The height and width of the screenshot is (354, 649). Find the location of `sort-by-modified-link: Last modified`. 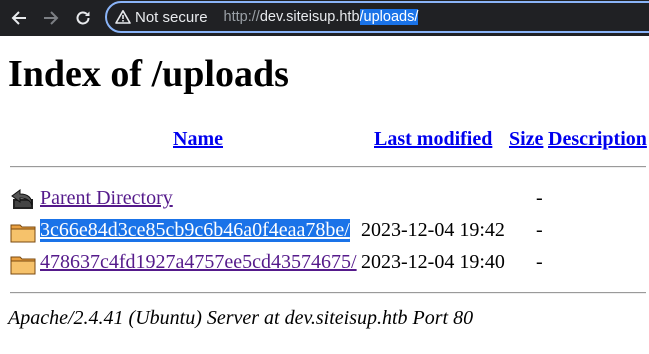

sort-by-modified-link: Last modified is located at coordinates (433, 139).